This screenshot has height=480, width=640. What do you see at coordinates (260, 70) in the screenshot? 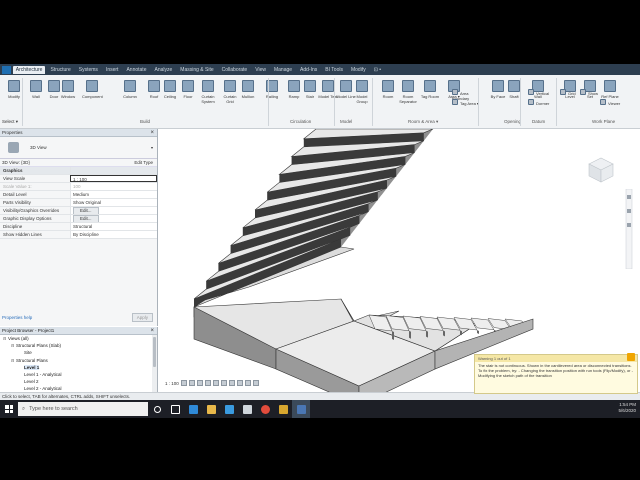
I see `ribbon-tab: View` at bounding box center [260, 70].